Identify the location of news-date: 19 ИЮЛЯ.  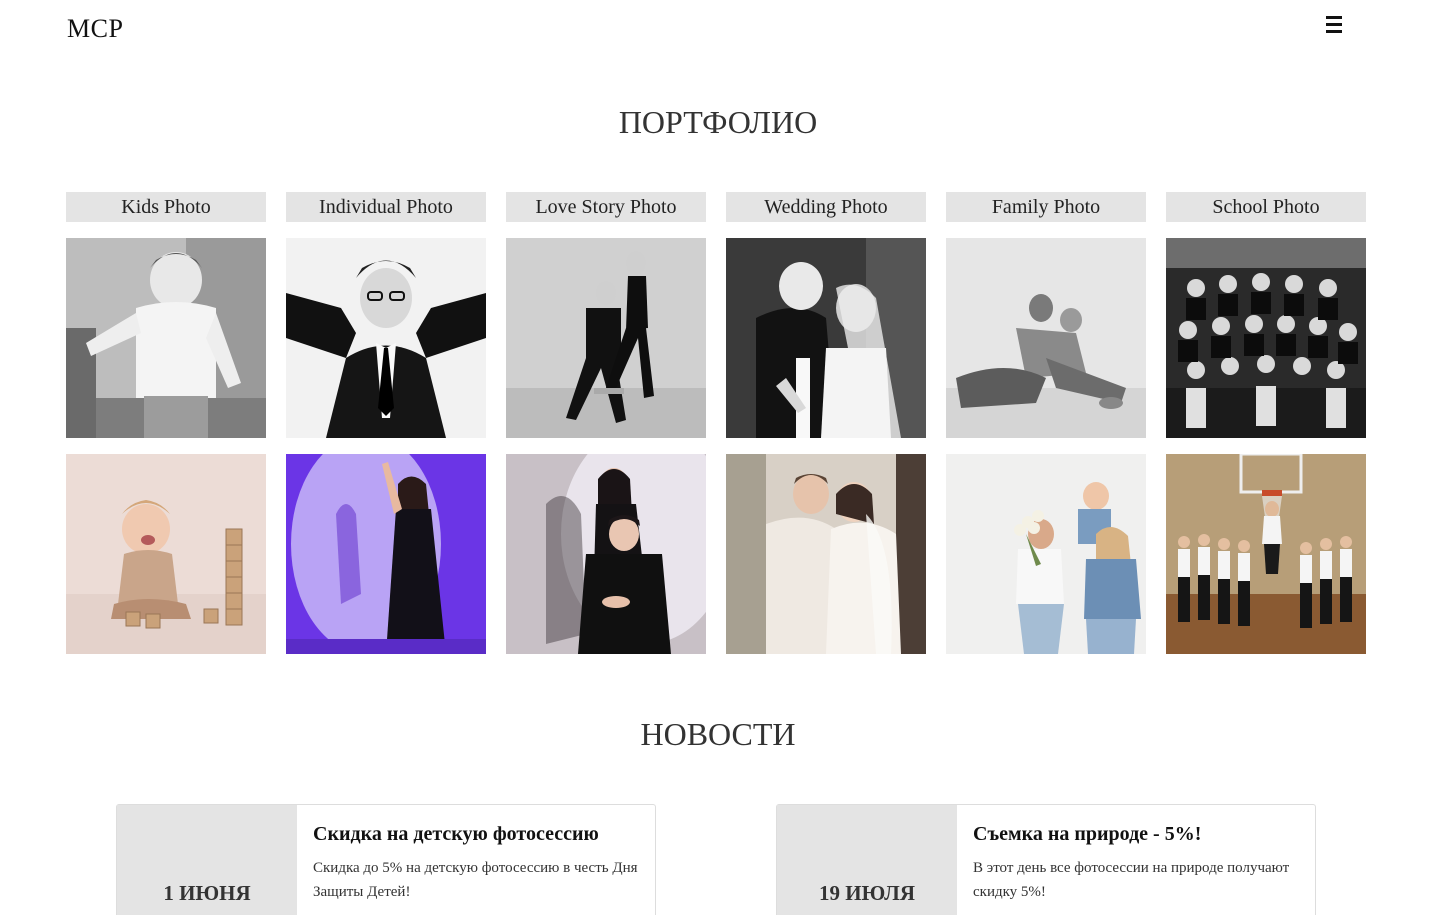
(867, 893).